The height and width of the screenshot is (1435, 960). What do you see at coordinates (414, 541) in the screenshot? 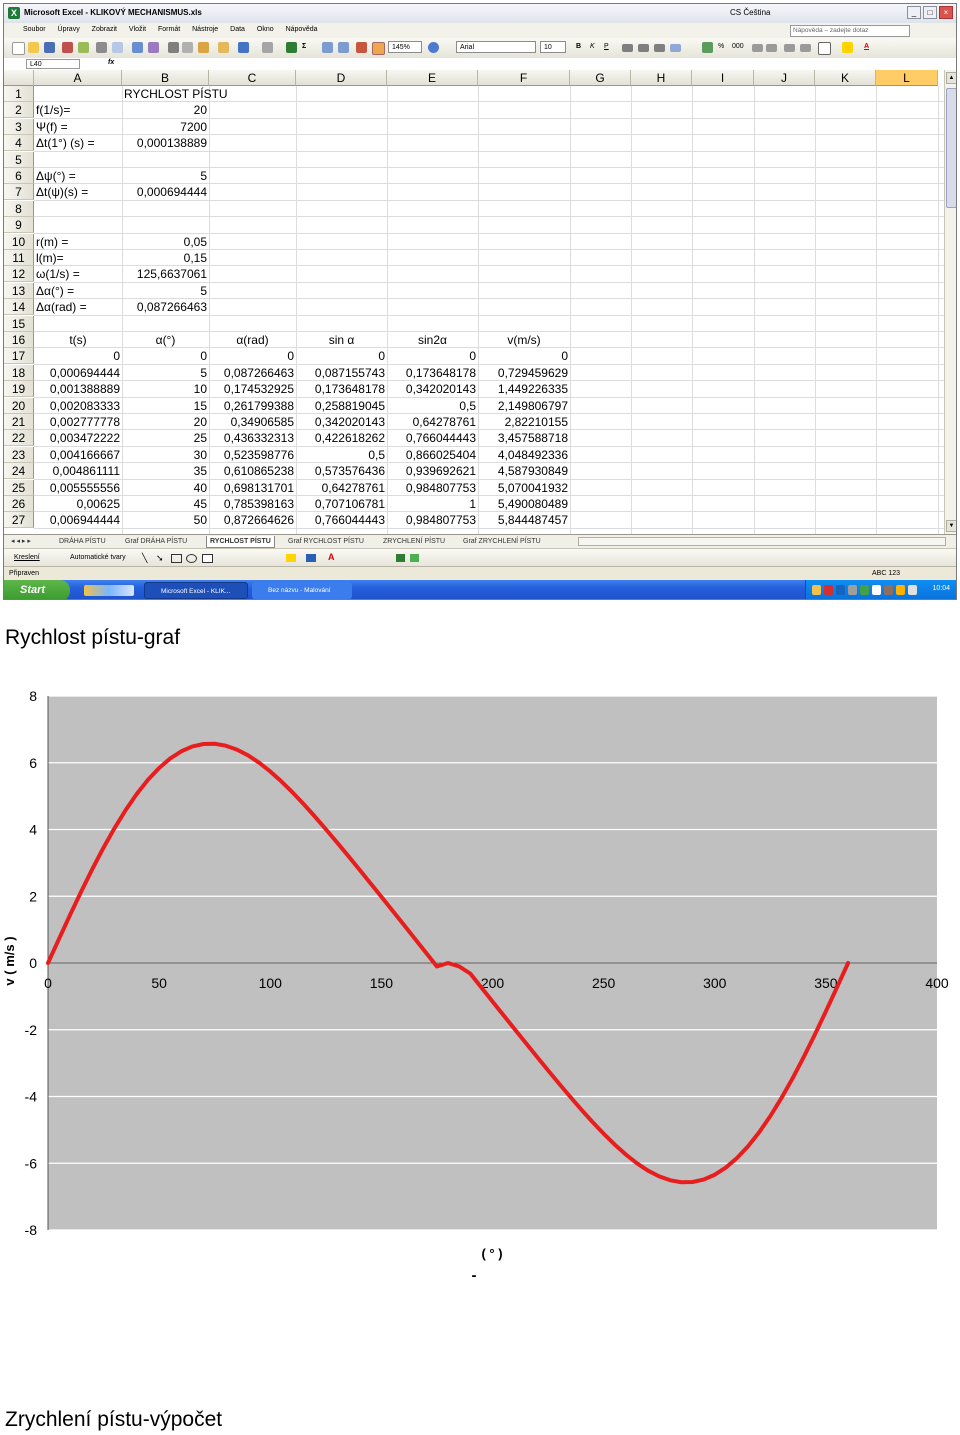
I see `tab-zrychleni-pistu: ZRYCHLENÍ PÍSTU` at bounding box center [414, 541].